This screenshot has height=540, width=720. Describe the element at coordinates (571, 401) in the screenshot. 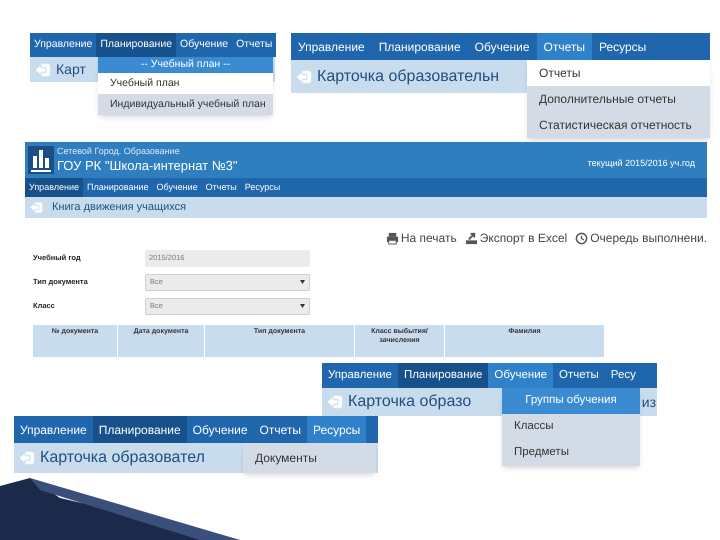

I see `menu-option: Группы обучения` at that location.